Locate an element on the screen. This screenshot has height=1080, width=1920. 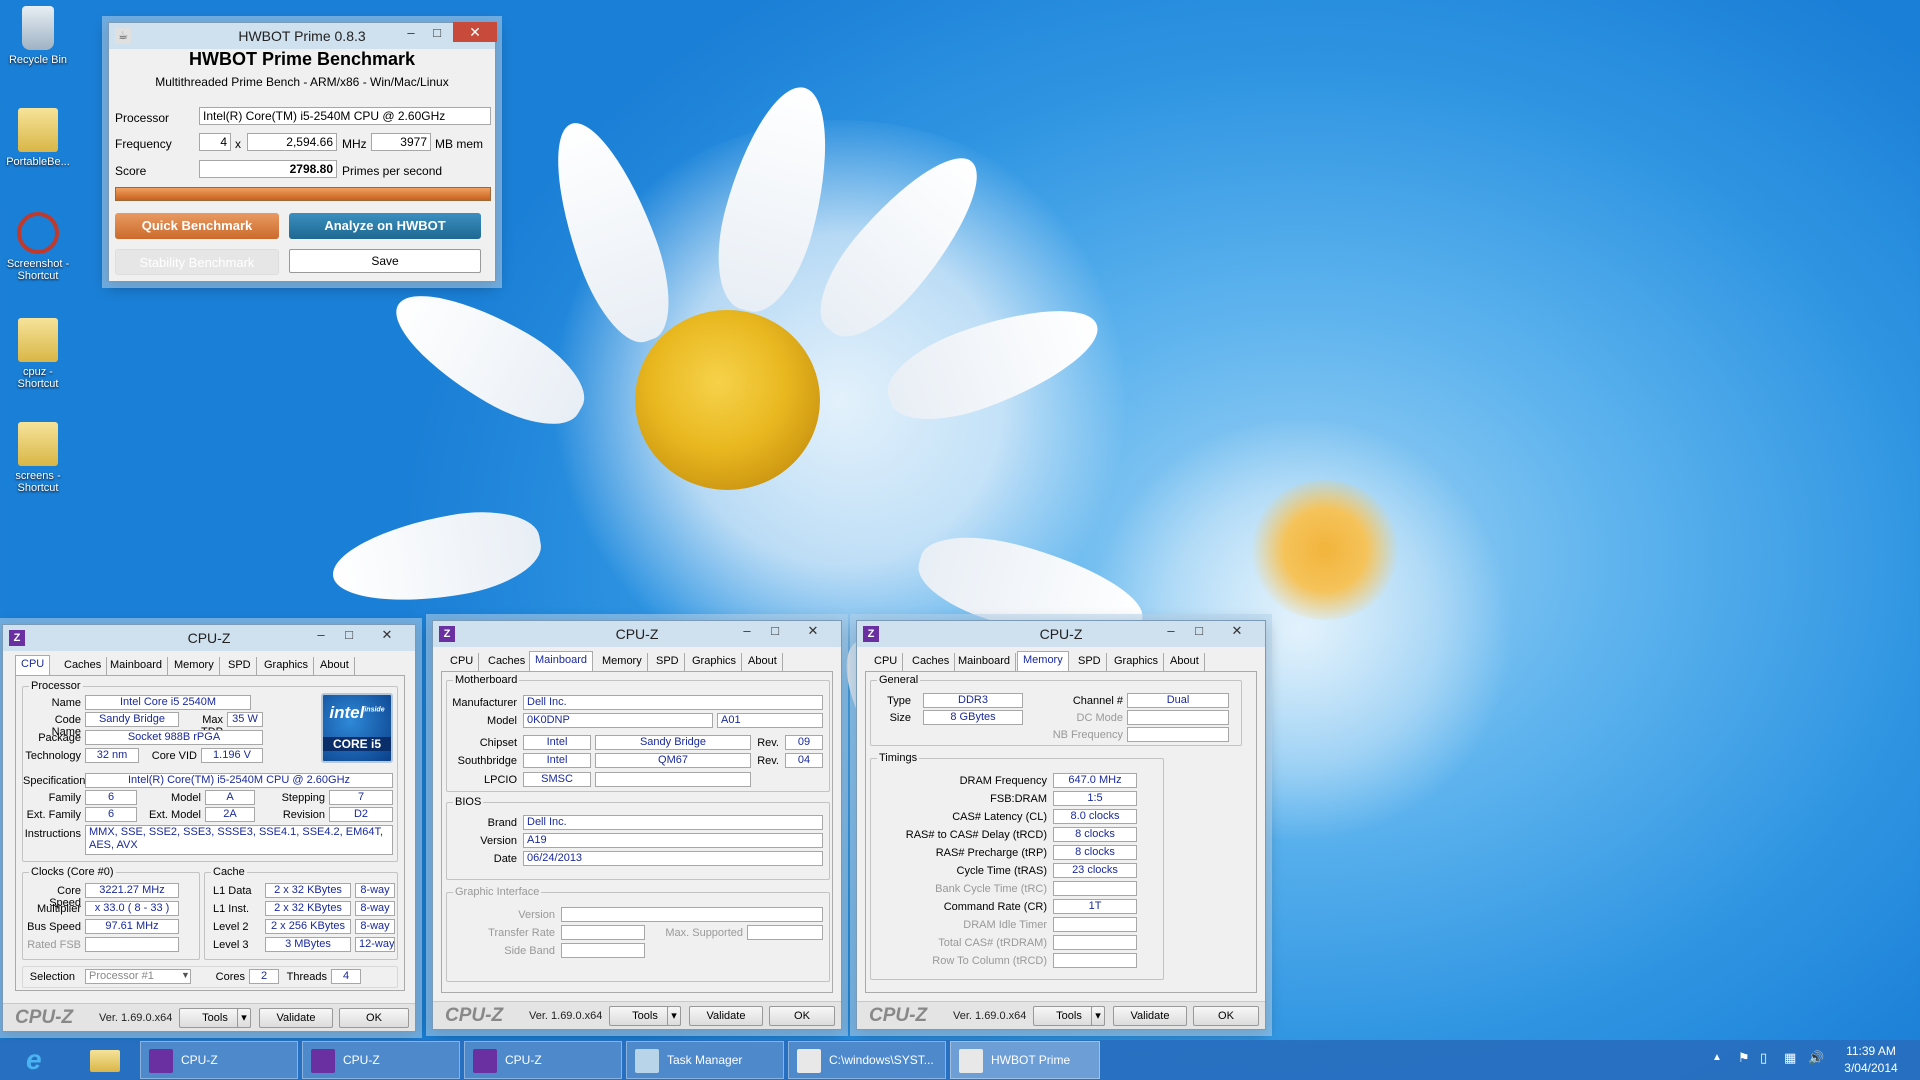
threads-field: 4 is located at coordinates (215, 142).